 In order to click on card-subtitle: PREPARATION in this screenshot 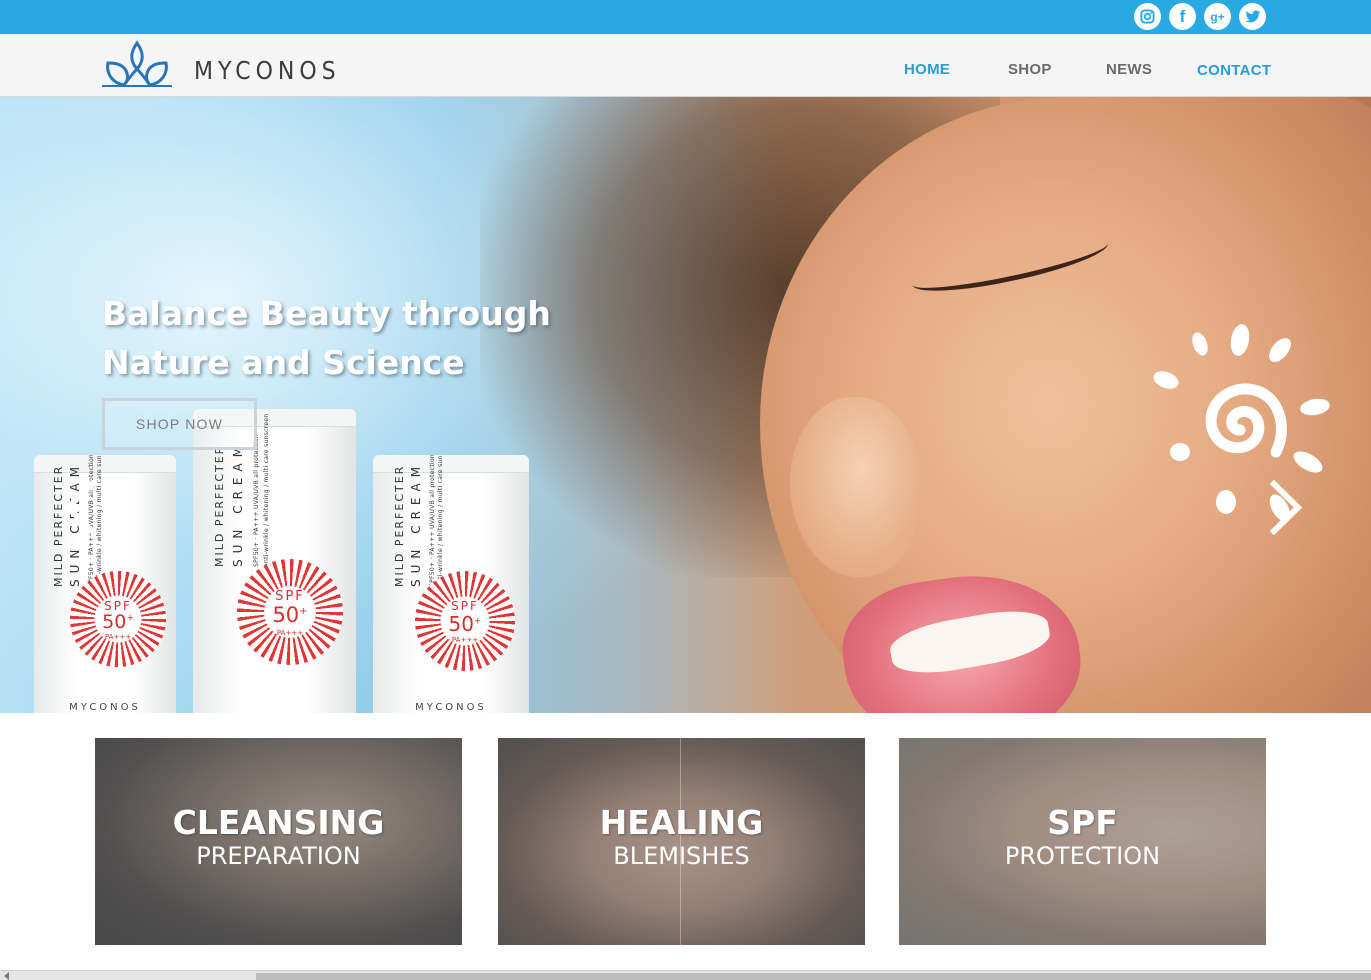, I will do `click(278, 856)`.